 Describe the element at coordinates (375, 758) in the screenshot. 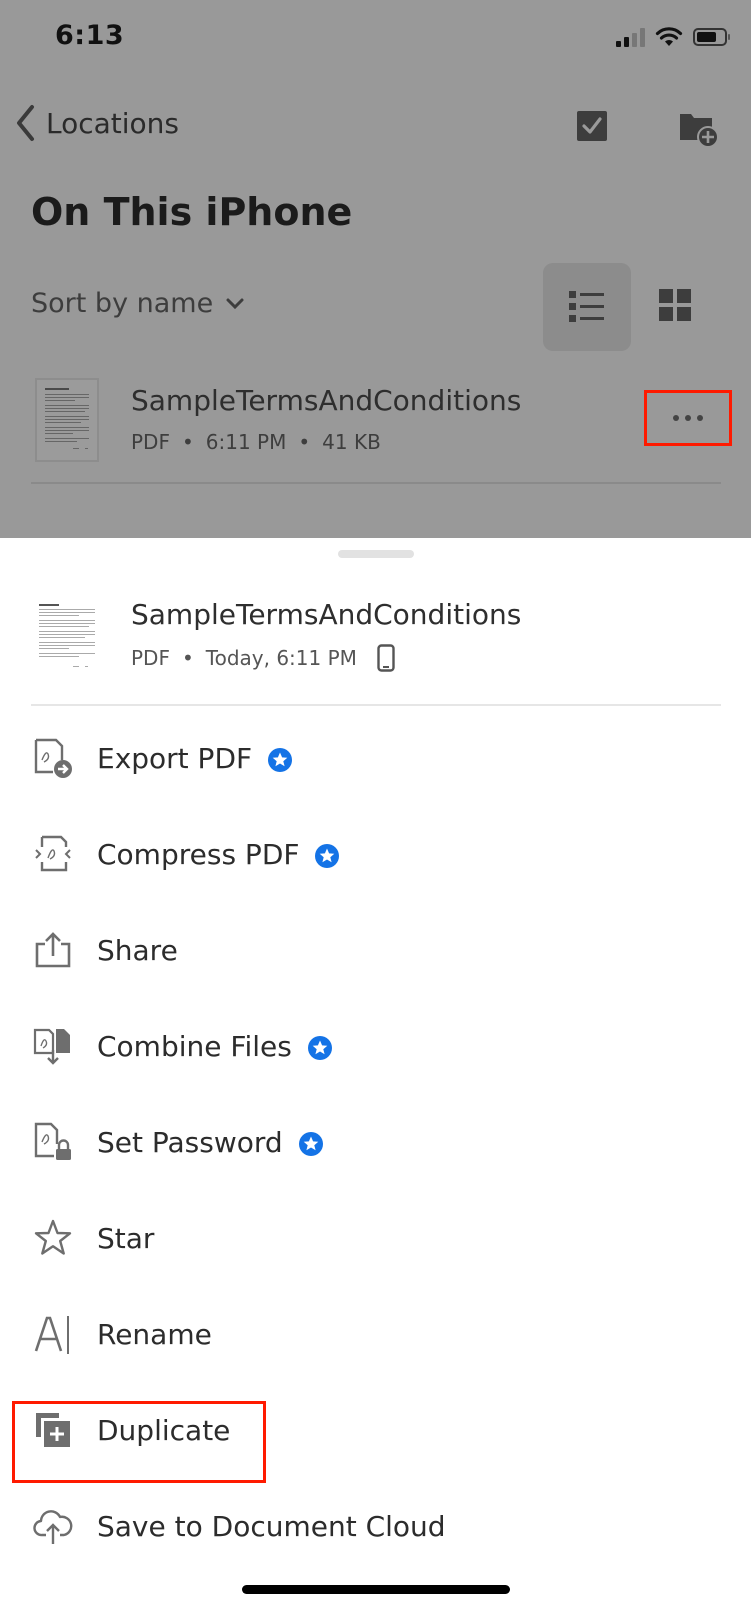

I see `menu-item-export-pdf: Export PDF` at that location.